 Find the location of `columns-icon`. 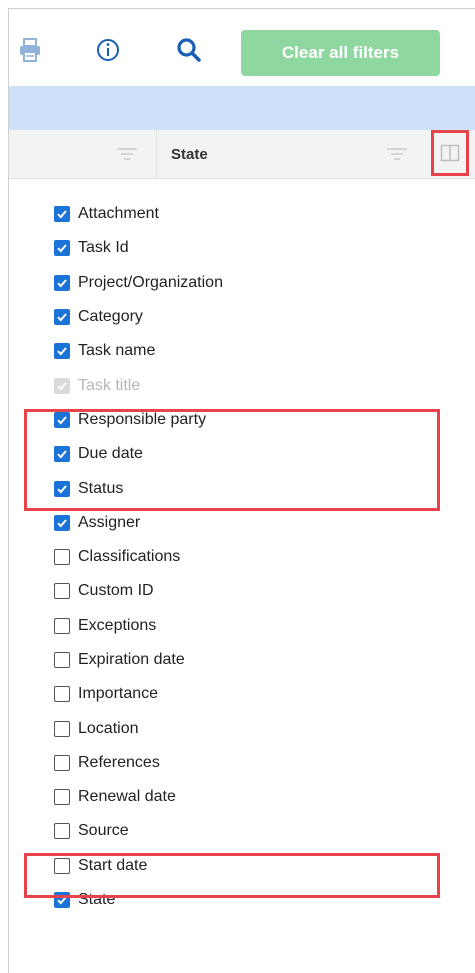

columns-icon is located at coordinates (450, 153).